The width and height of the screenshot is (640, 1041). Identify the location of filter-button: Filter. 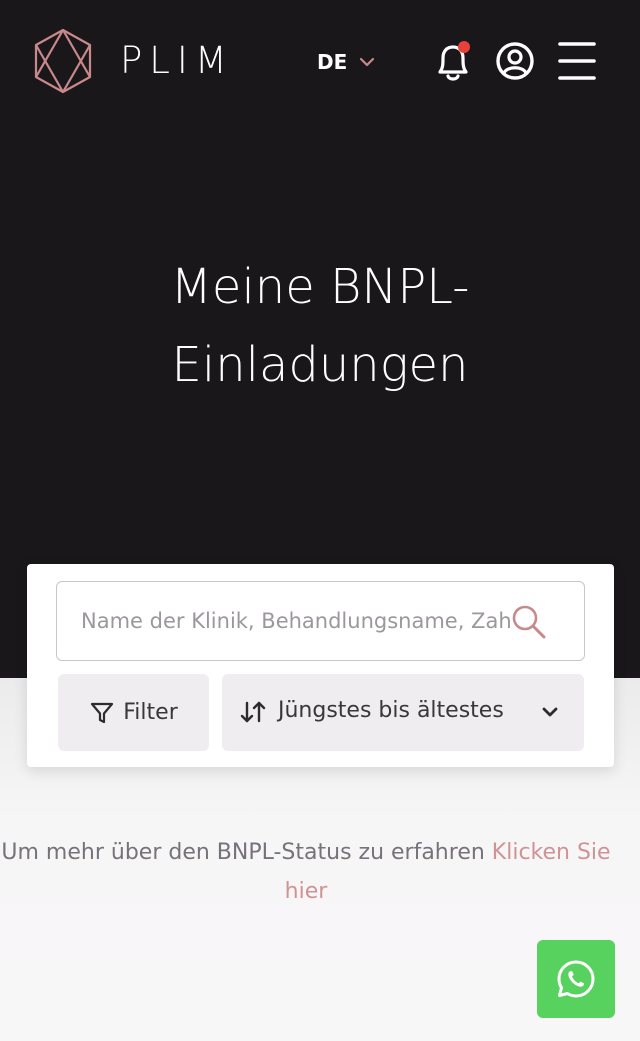
(133, 712).